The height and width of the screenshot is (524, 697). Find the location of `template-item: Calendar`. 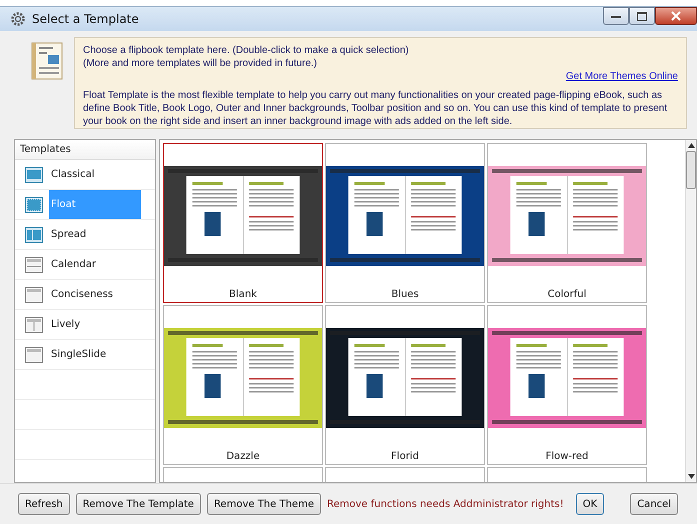

template-item: Calendar is located at coordinates (95, 264).